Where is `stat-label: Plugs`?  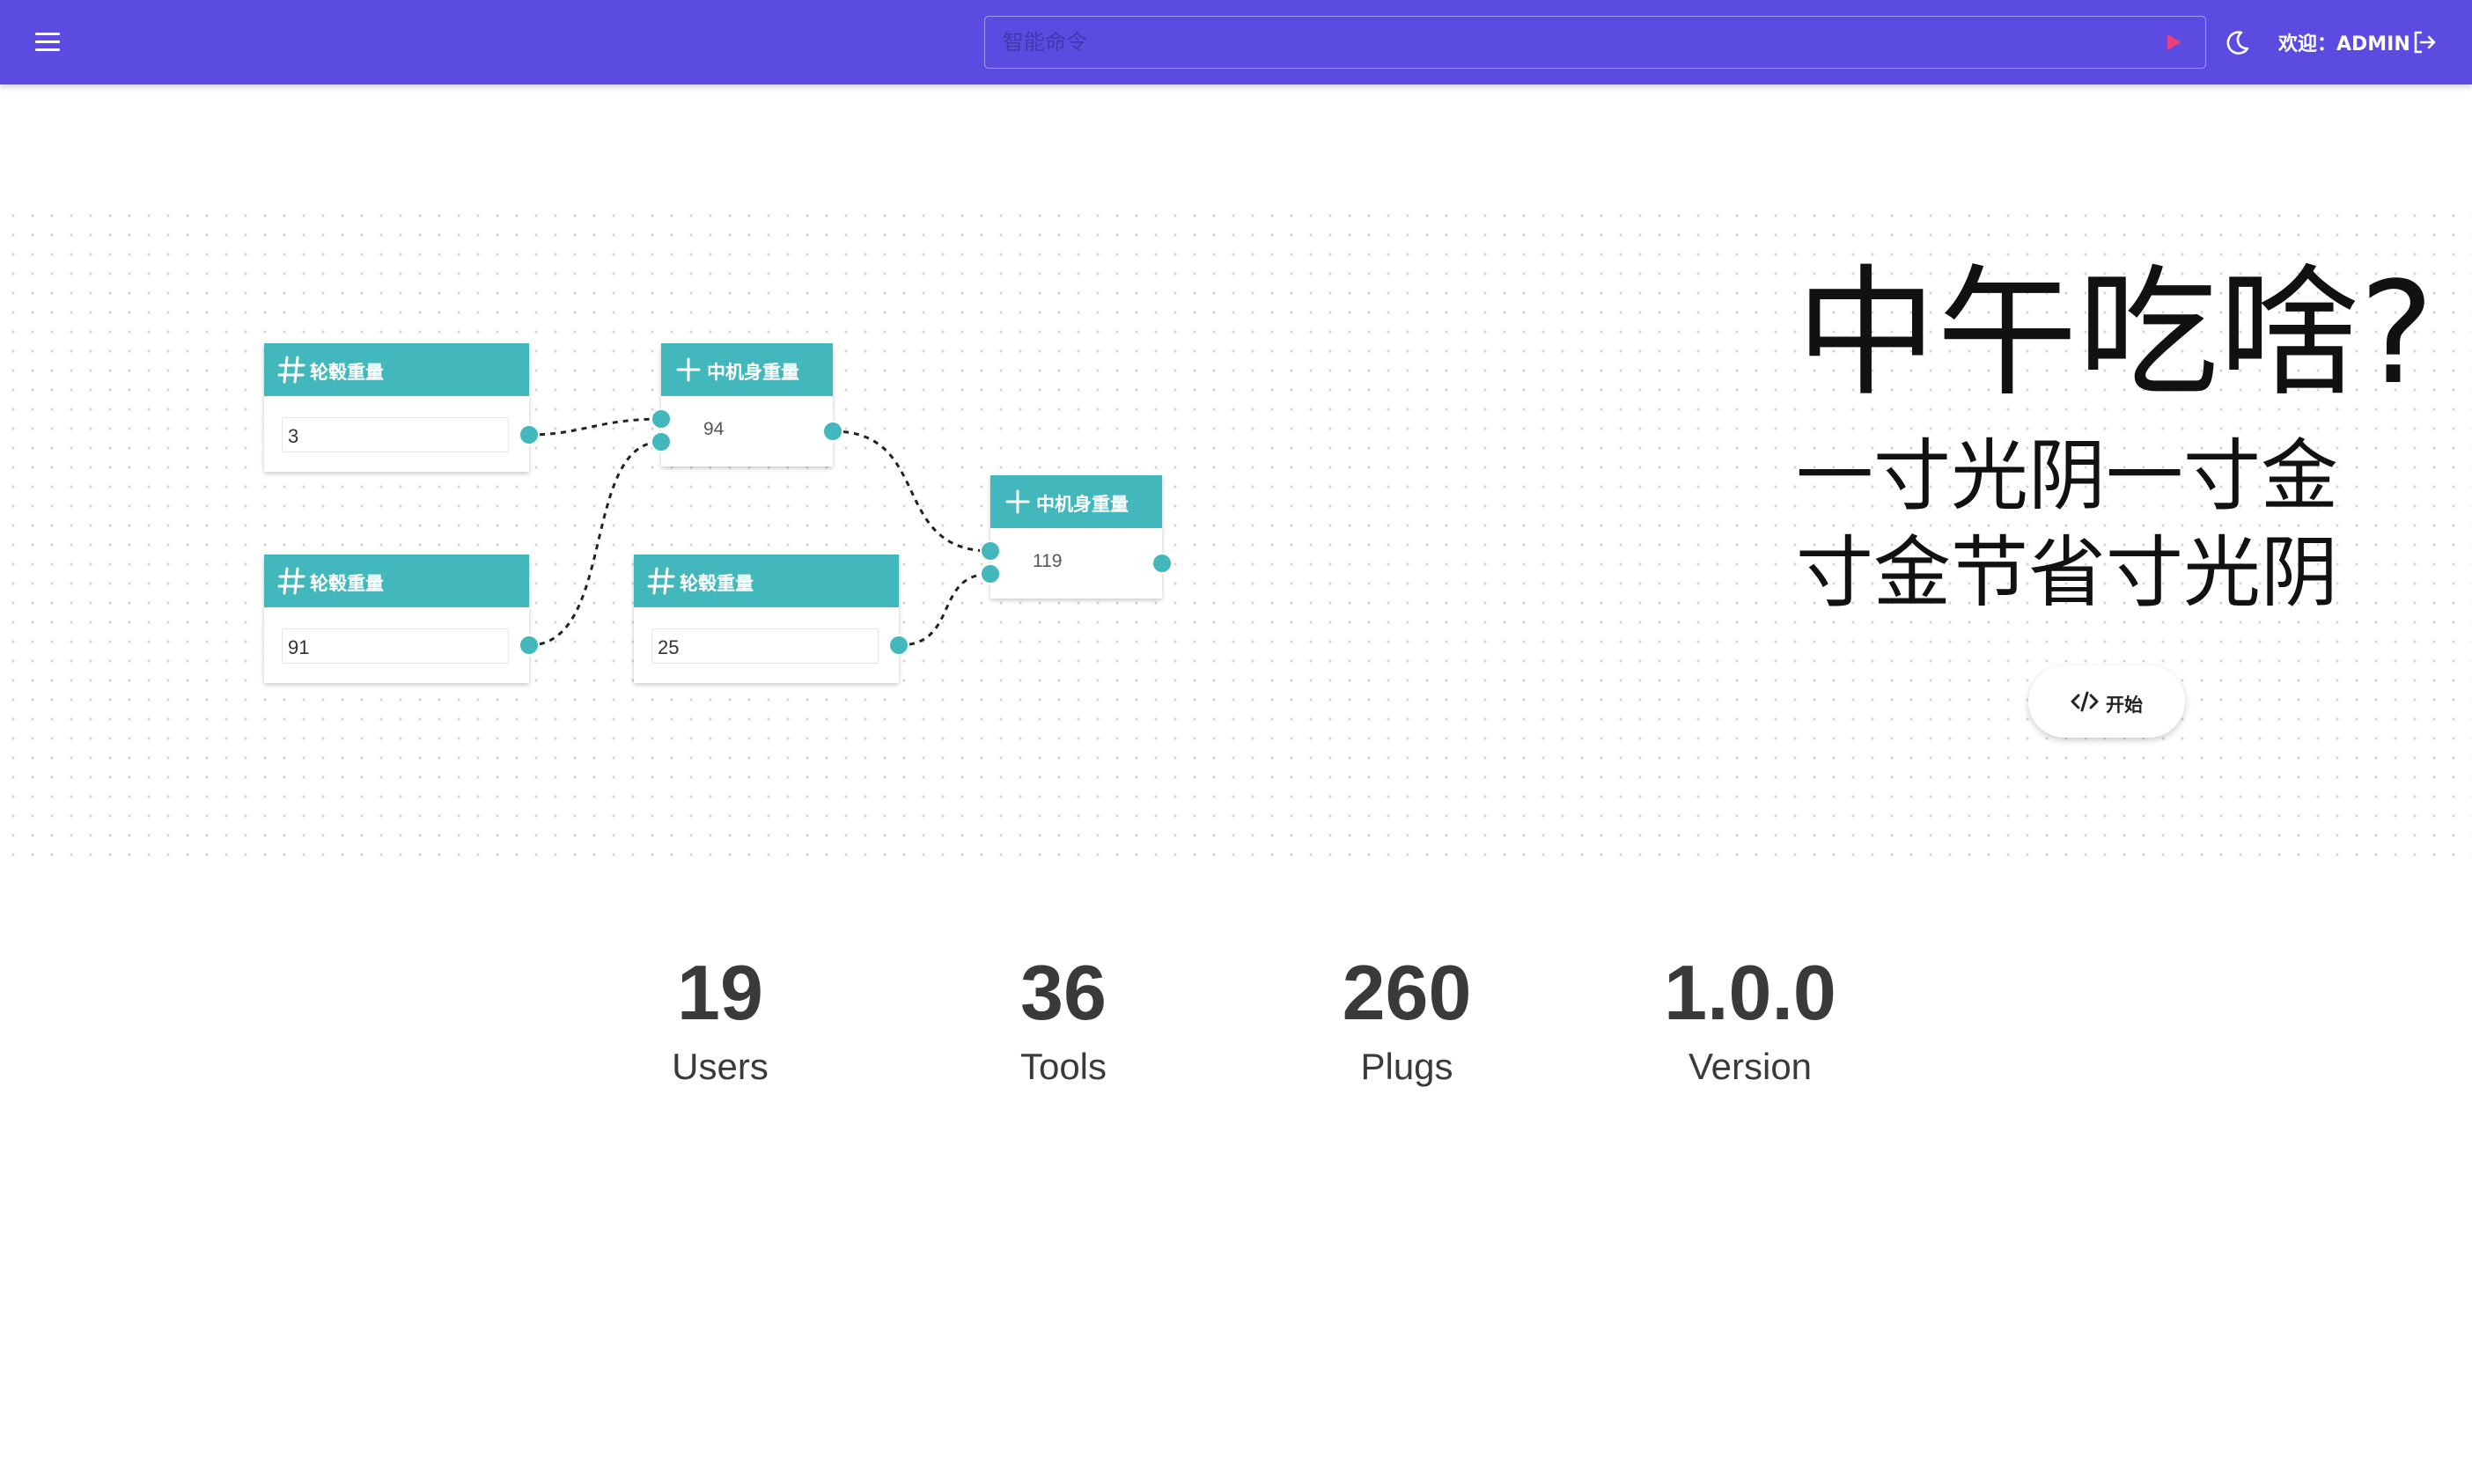
stat-label: Plugs is located at coordinates (1406, 1066).